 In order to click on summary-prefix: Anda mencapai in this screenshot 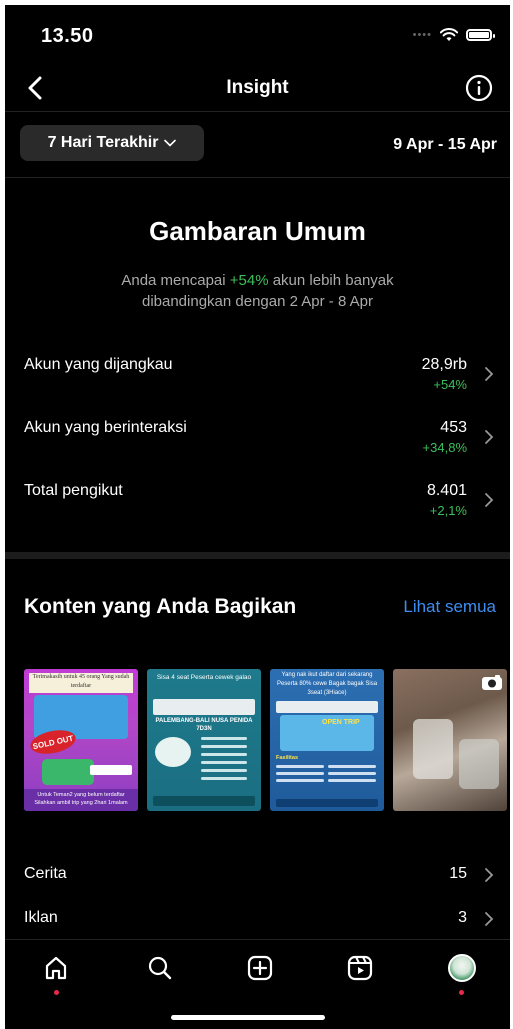, I will do `click(175, 280)`.